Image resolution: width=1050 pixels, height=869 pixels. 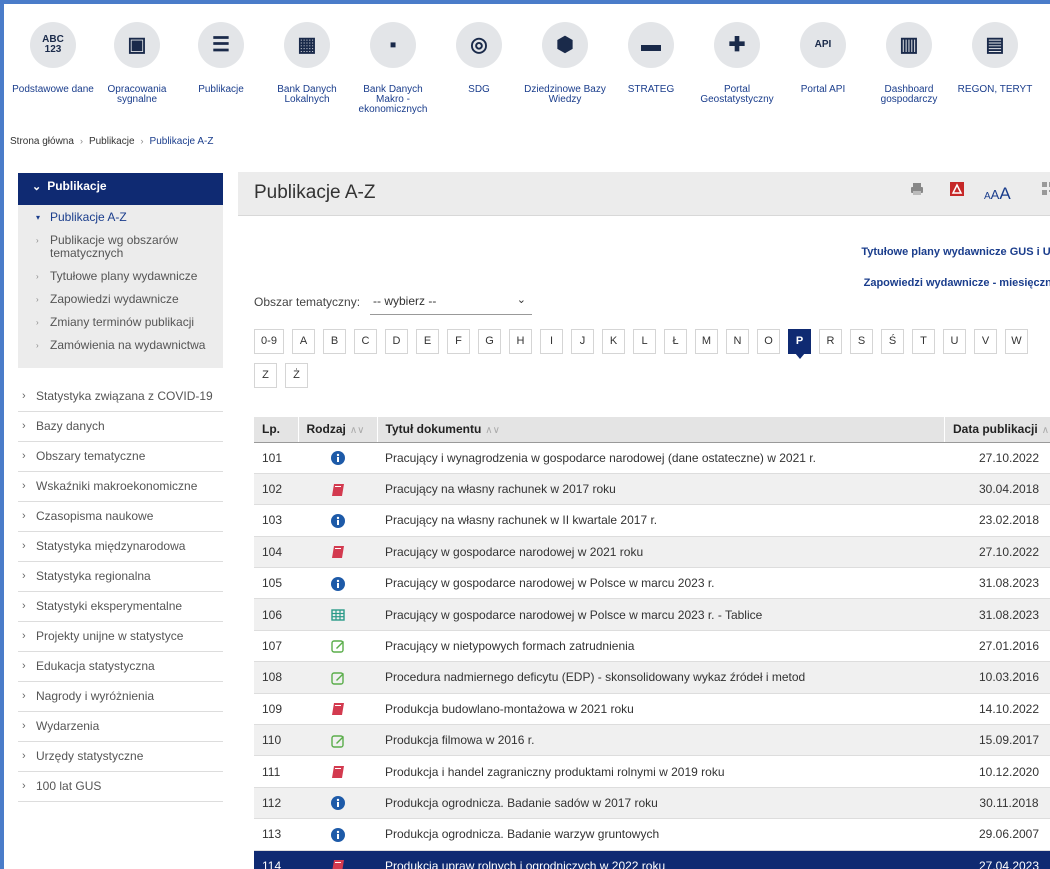 I want to click on letter-button: 0-9, so click(x=269, y=341).